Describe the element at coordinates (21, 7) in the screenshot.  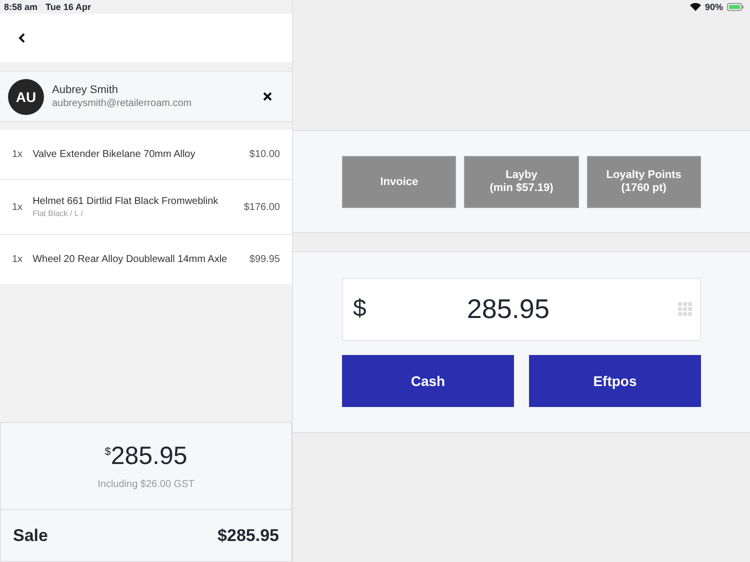
I see `status-time: 8:58 am` at that location.